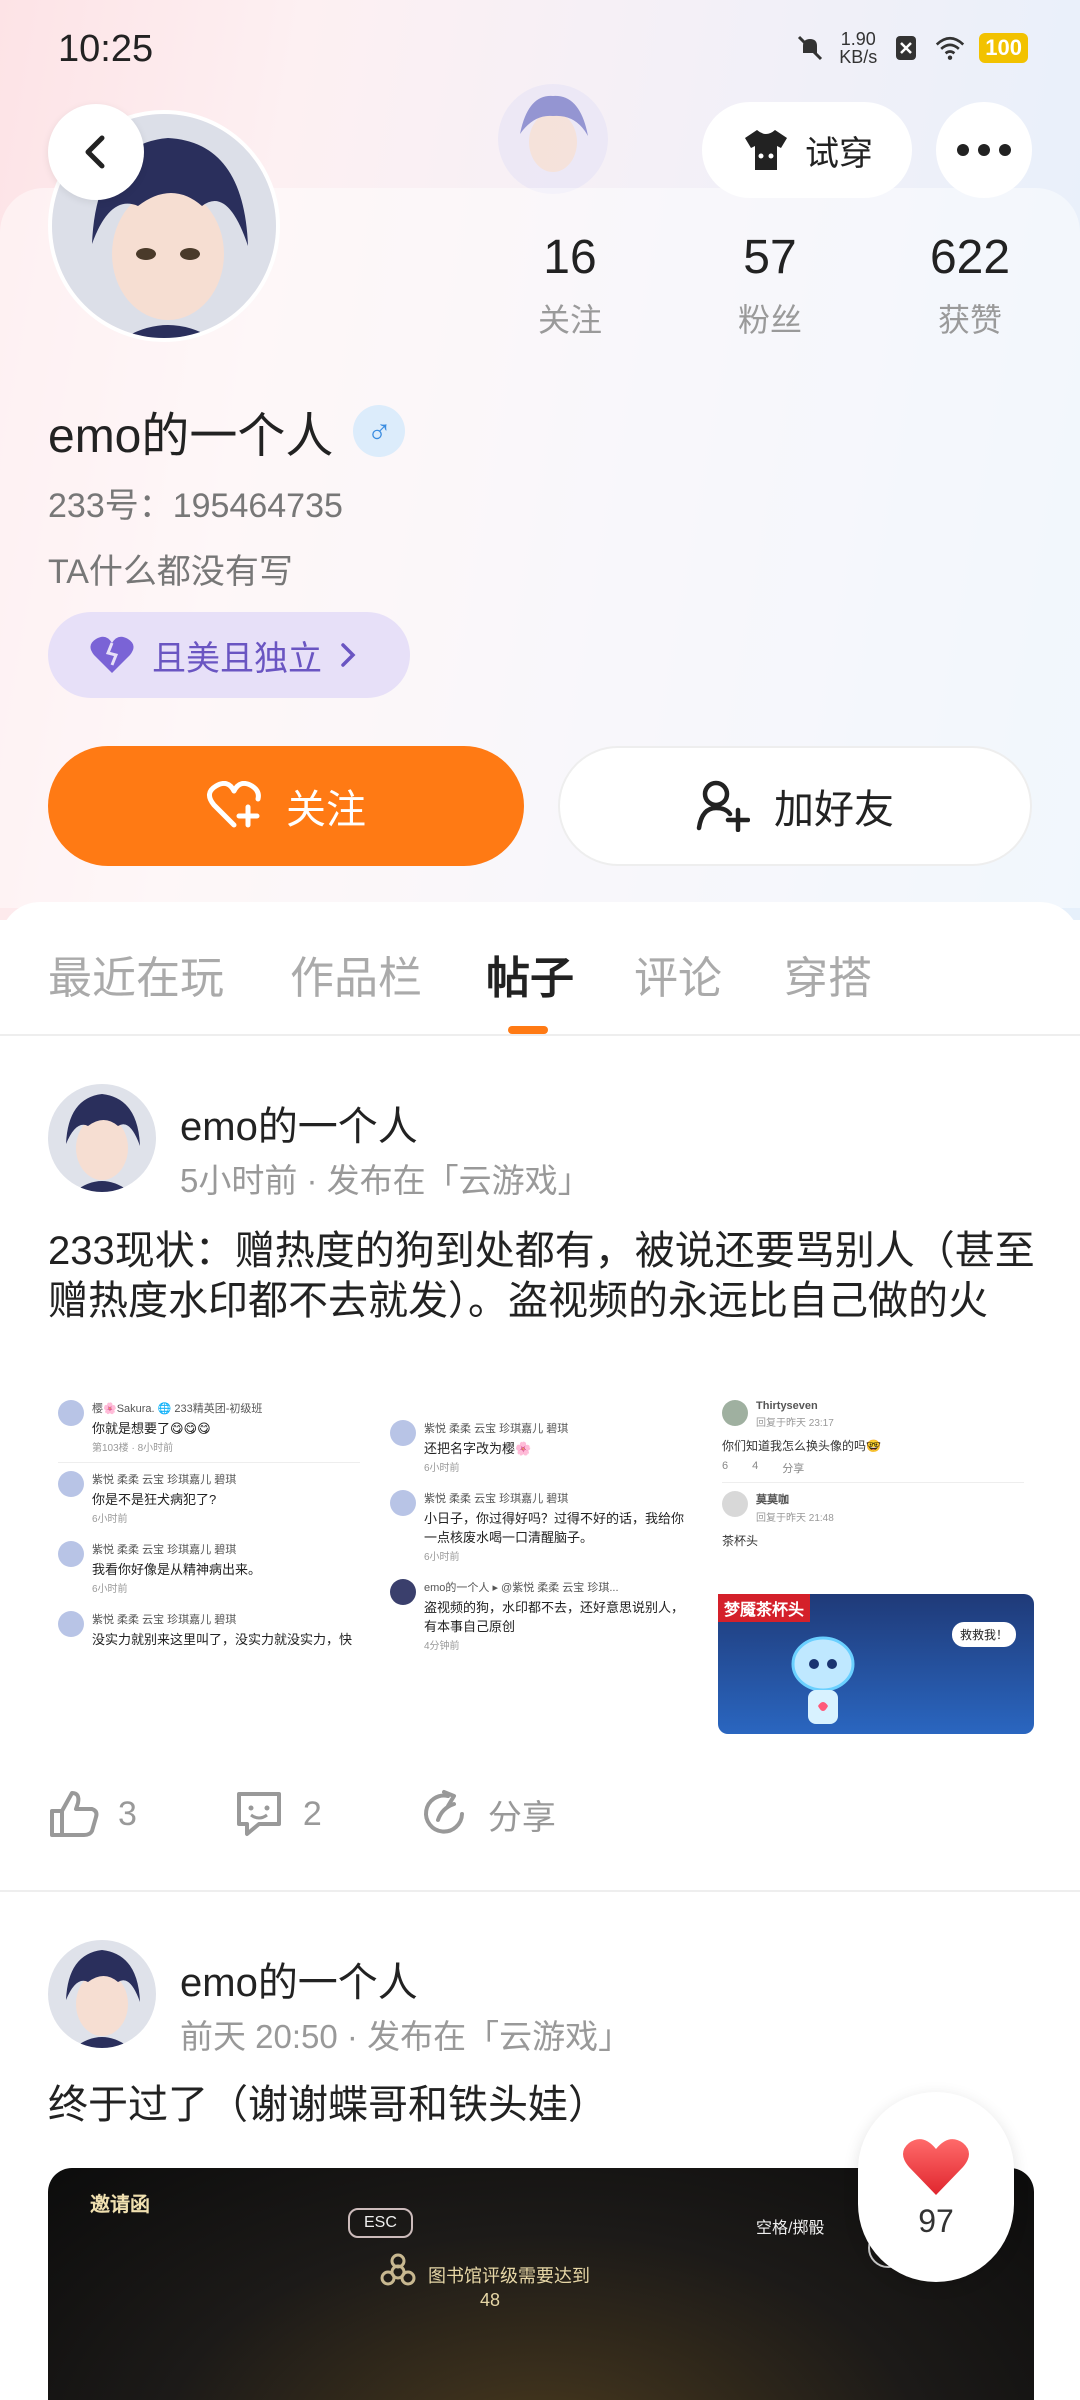 This screenshot has height=2400, width=1080. I want to click on stat-likes: 622 获赞, so click(970, 285).